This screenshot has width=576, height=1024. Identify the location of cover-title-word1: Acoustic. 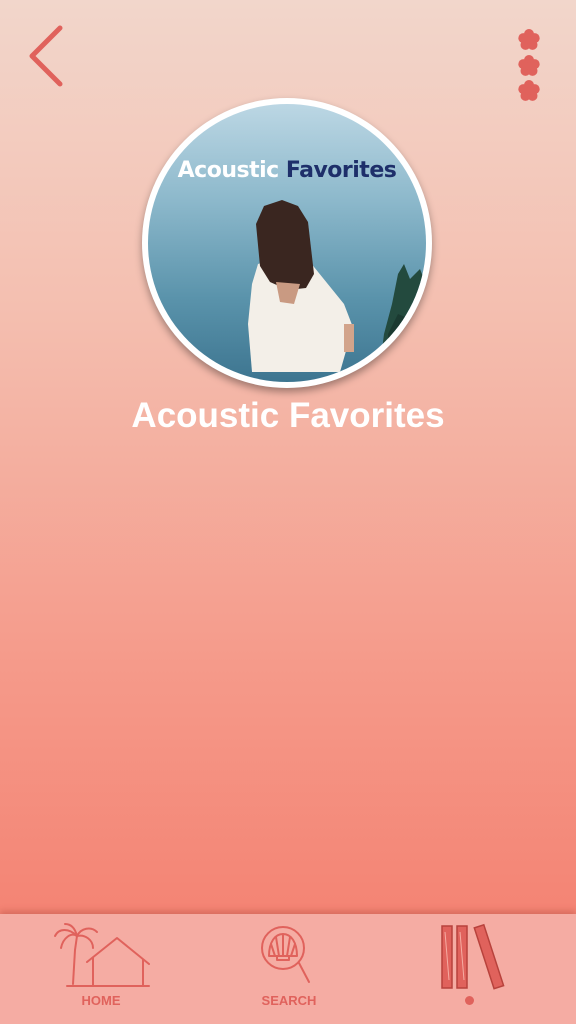
(228, 170).